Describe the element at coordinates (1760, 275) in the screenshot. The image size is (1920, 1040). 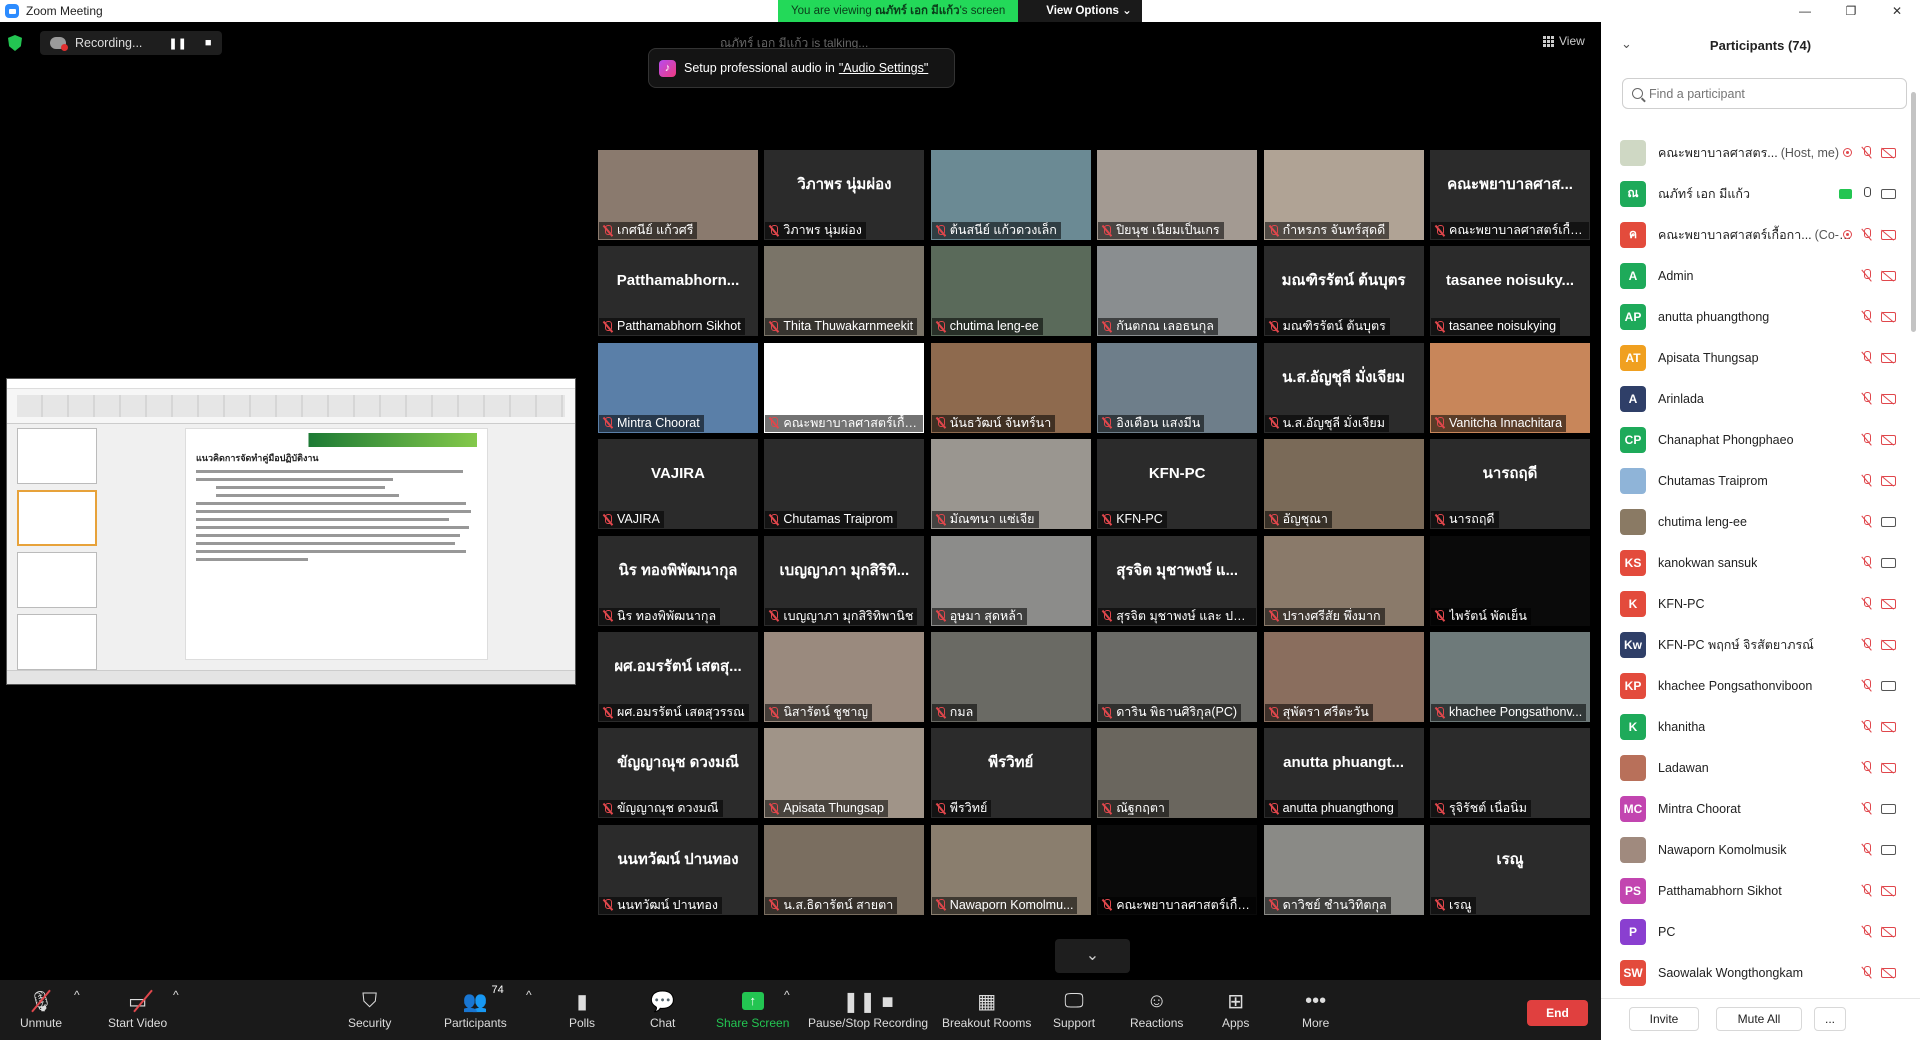
I see `participant-row: A Admin` at that location.